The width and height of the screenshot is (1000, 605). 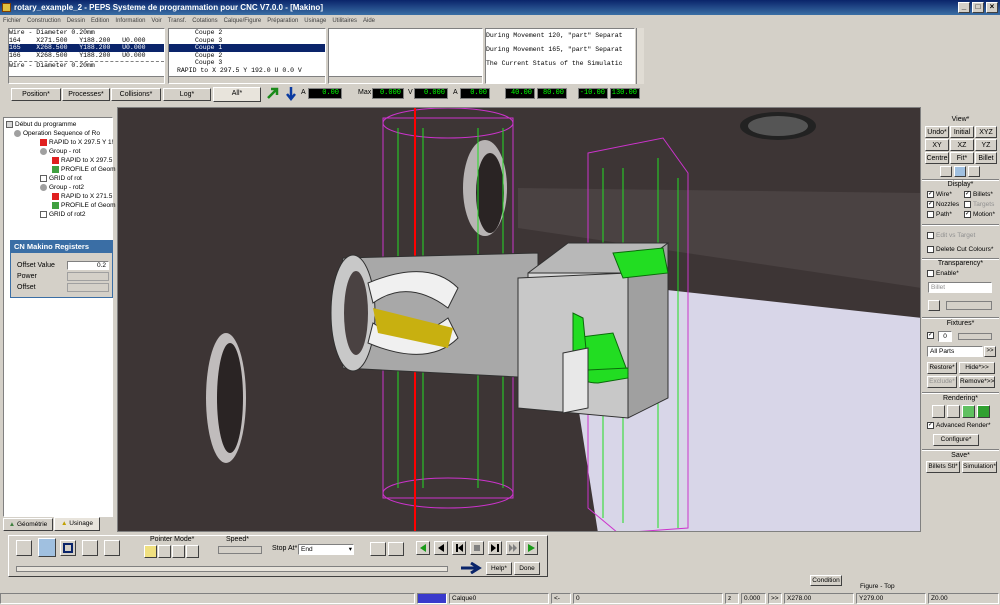 What do you see at coordinates (36, 94) in the screenshot?
I see `tab-position: Position*` at bounding box center [36, 94].